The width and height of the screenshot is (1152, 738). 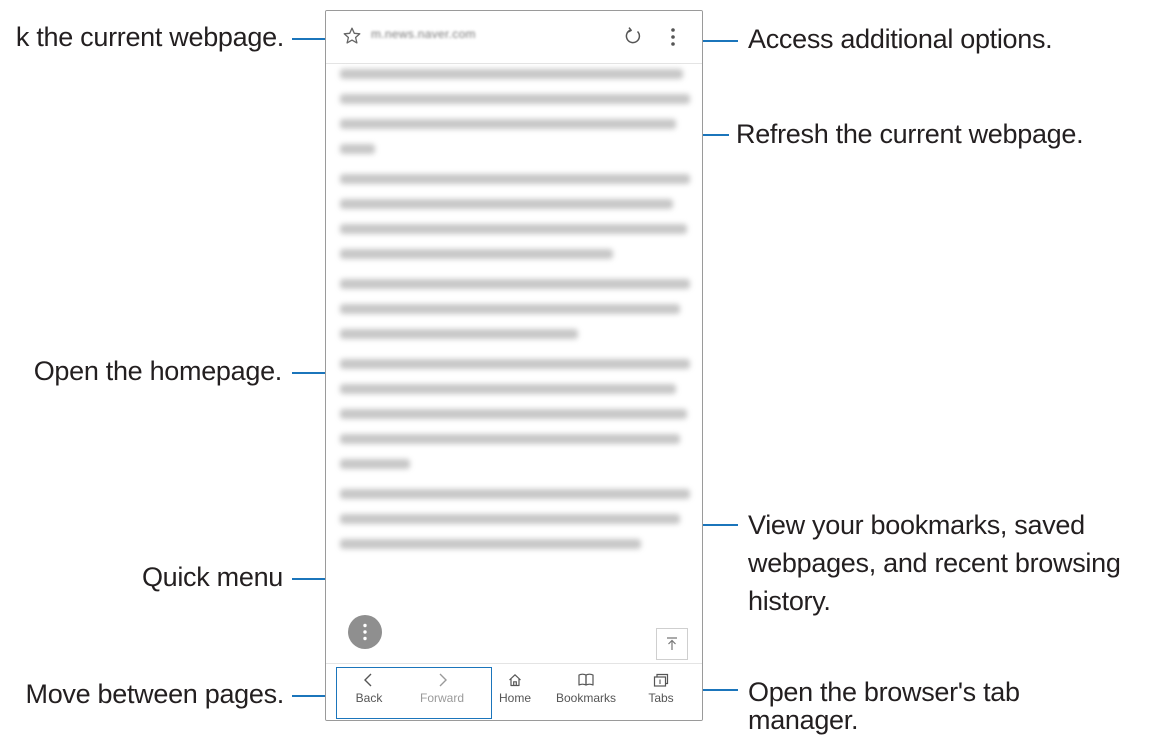 What do you see at coordinates (514, 698) in the screenshot?
I see `home-label: Home` at bounding box center [514, 698].